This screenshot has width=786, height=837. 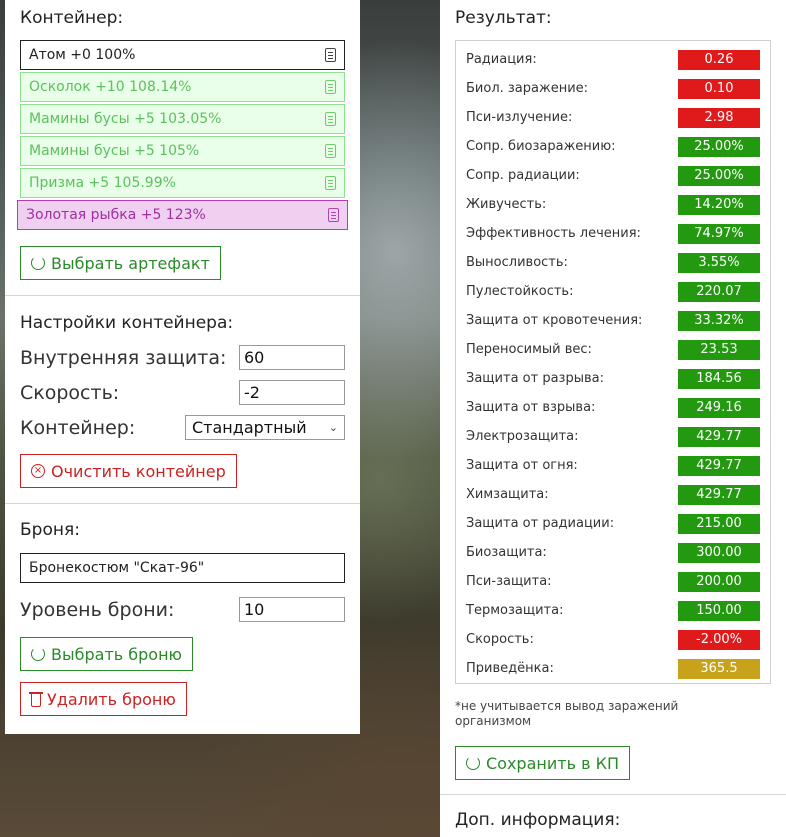 I want to click on artifact-label: Мамины бусы +5 103.05%, so click(x=125, y=119).